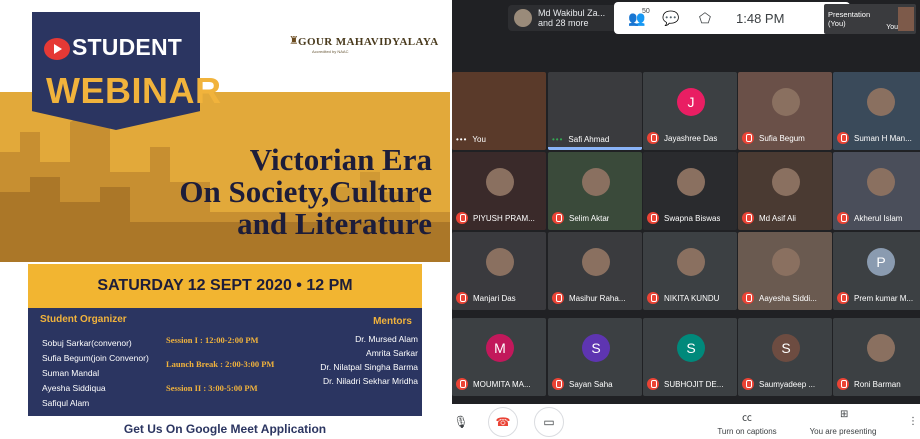 The width and height of the screenshot is (920, 439). Describe the element at coordinates (691, 138) in the screenshot. I see `participant-name: Jayashree Das` at that location.